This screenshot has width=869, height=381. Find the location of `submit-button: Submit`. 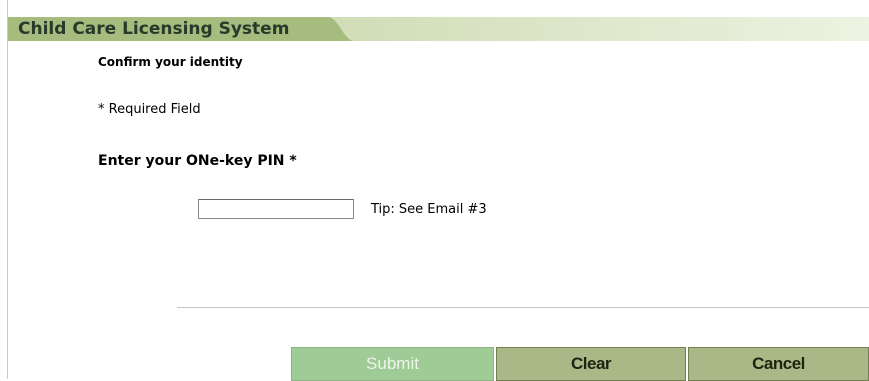

submit-button: Submit is located at coordinates (392, 364).